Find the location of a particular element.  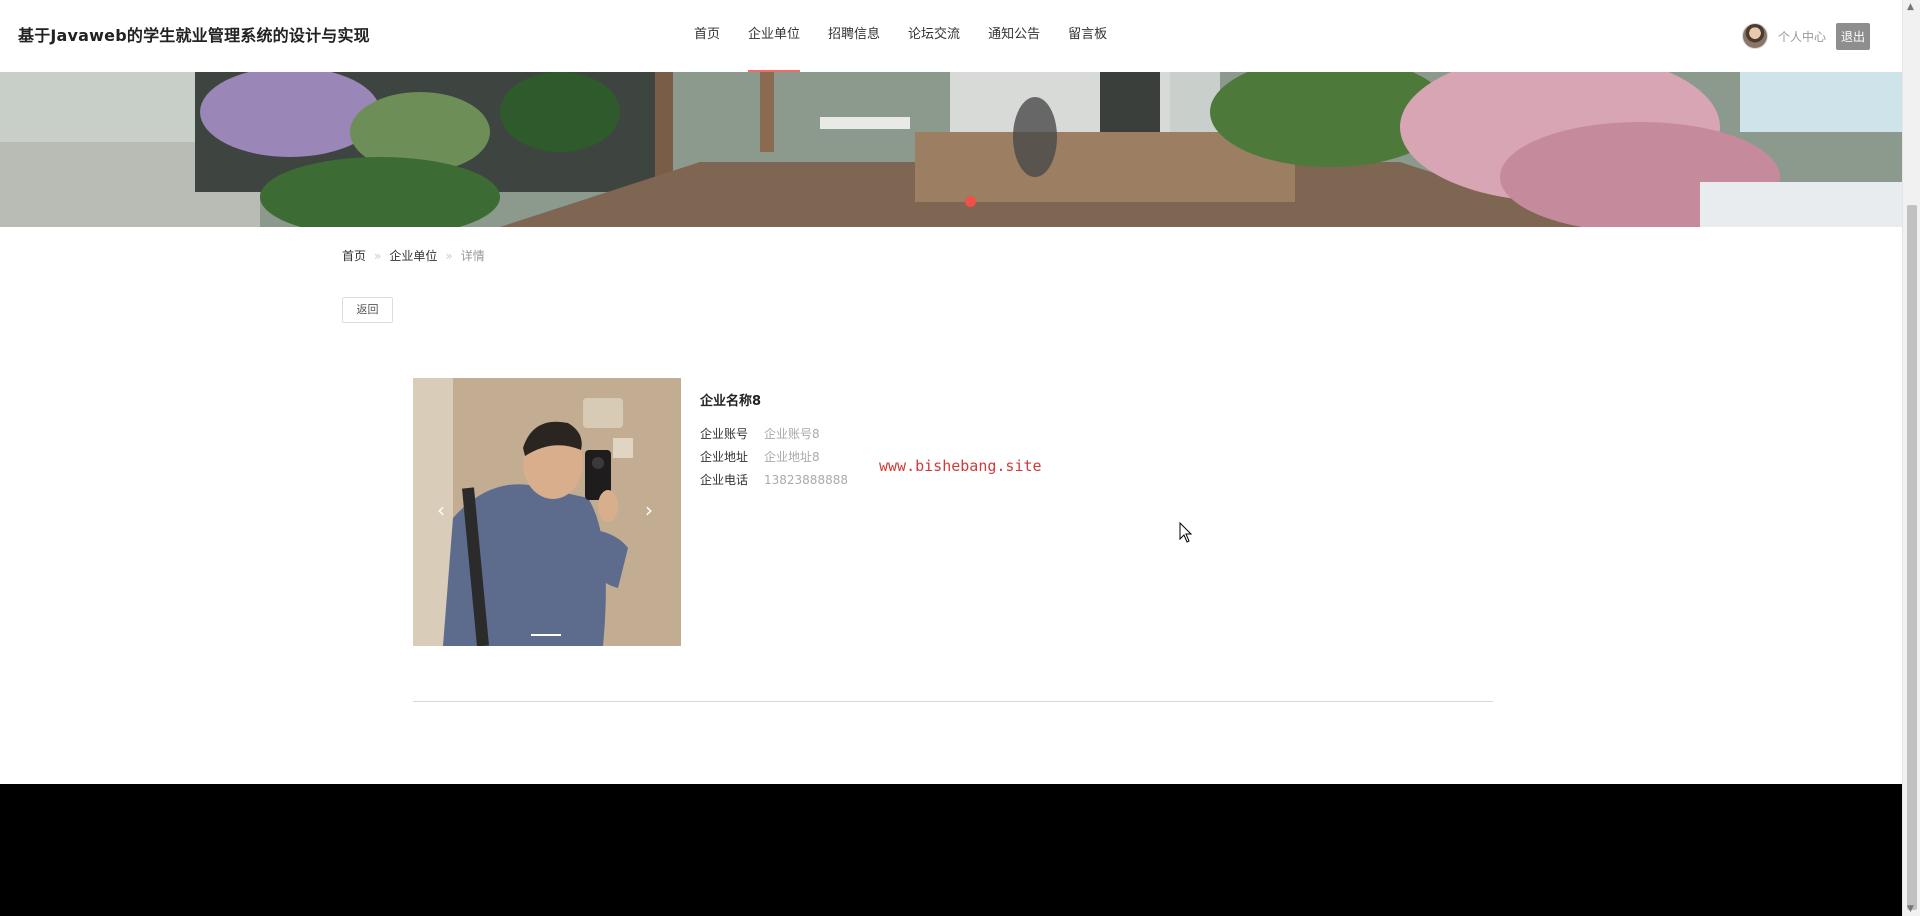

back-button: 返回 is located at coordinates (367, 310).